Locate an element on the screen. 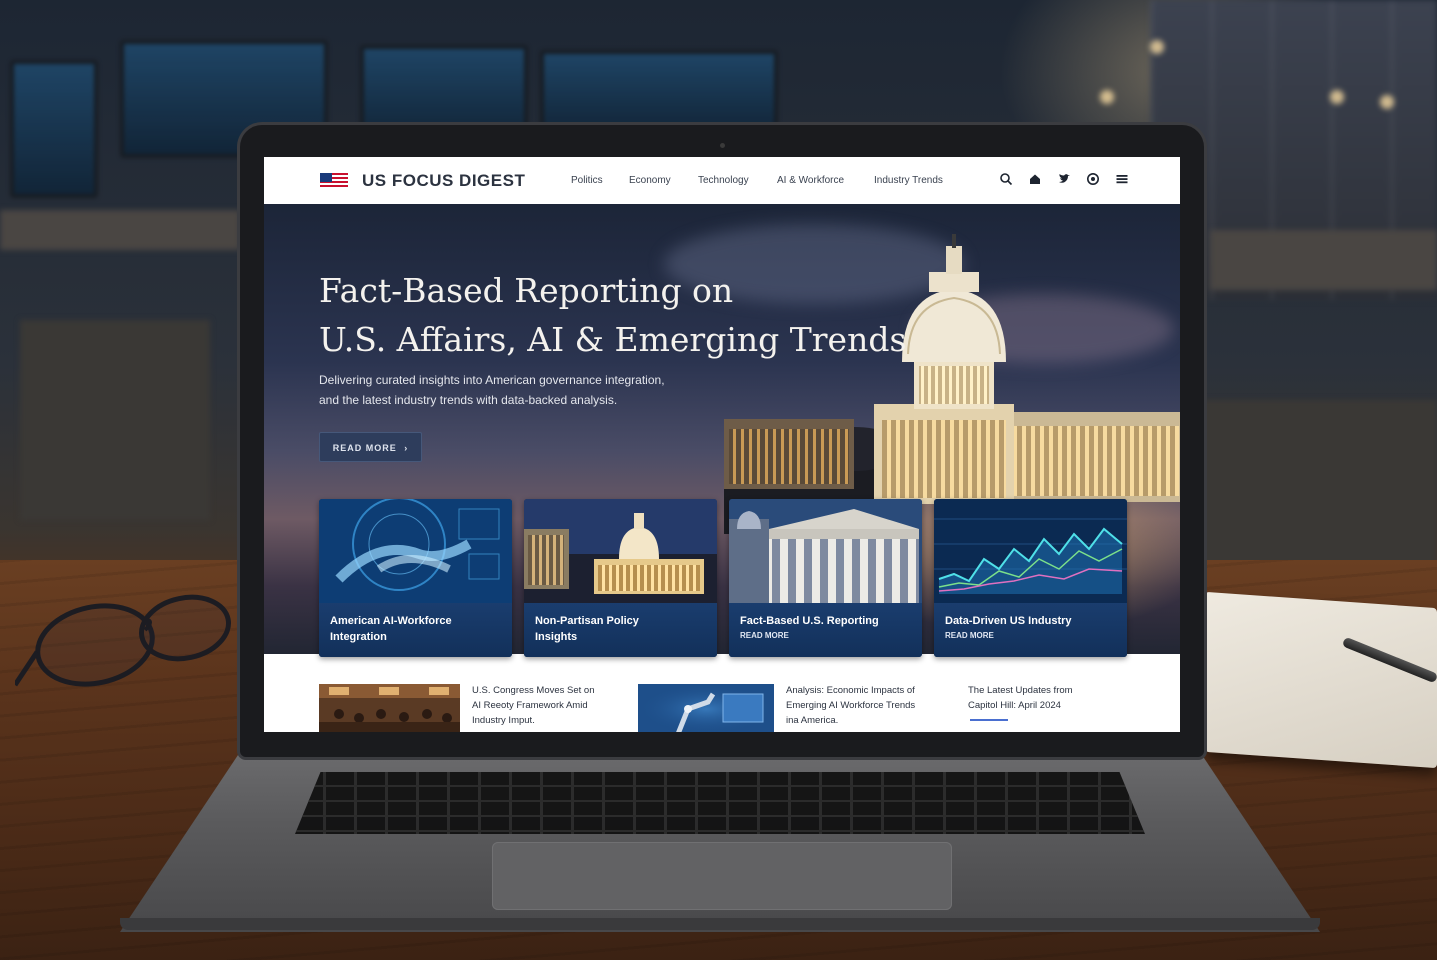 This screenshot has width=1437, height=960. handshake-robot-image is located at coordinates (415, 551).